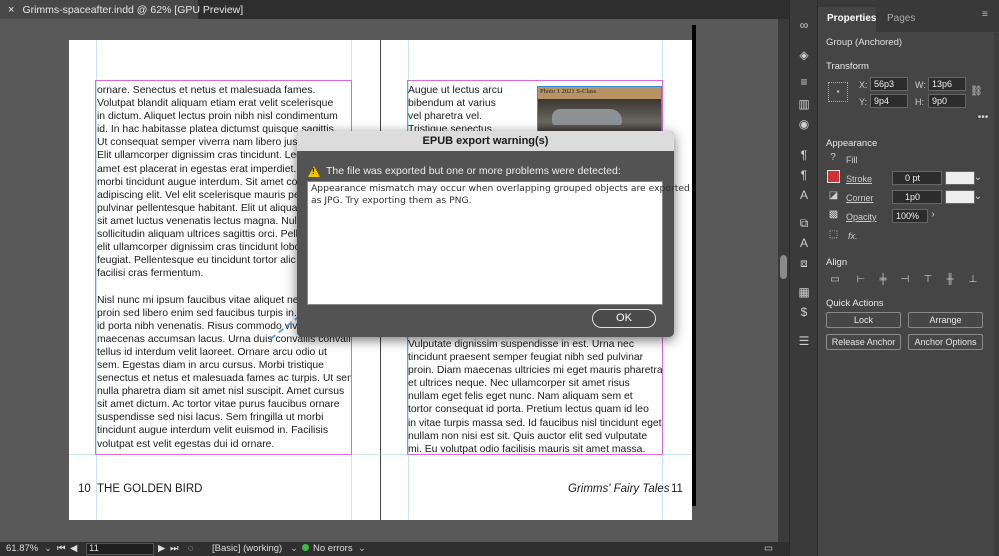 Image resolution: width=999 pixels, height=556 pixels. I want to click on corner-shape-select, so click(960, 197).